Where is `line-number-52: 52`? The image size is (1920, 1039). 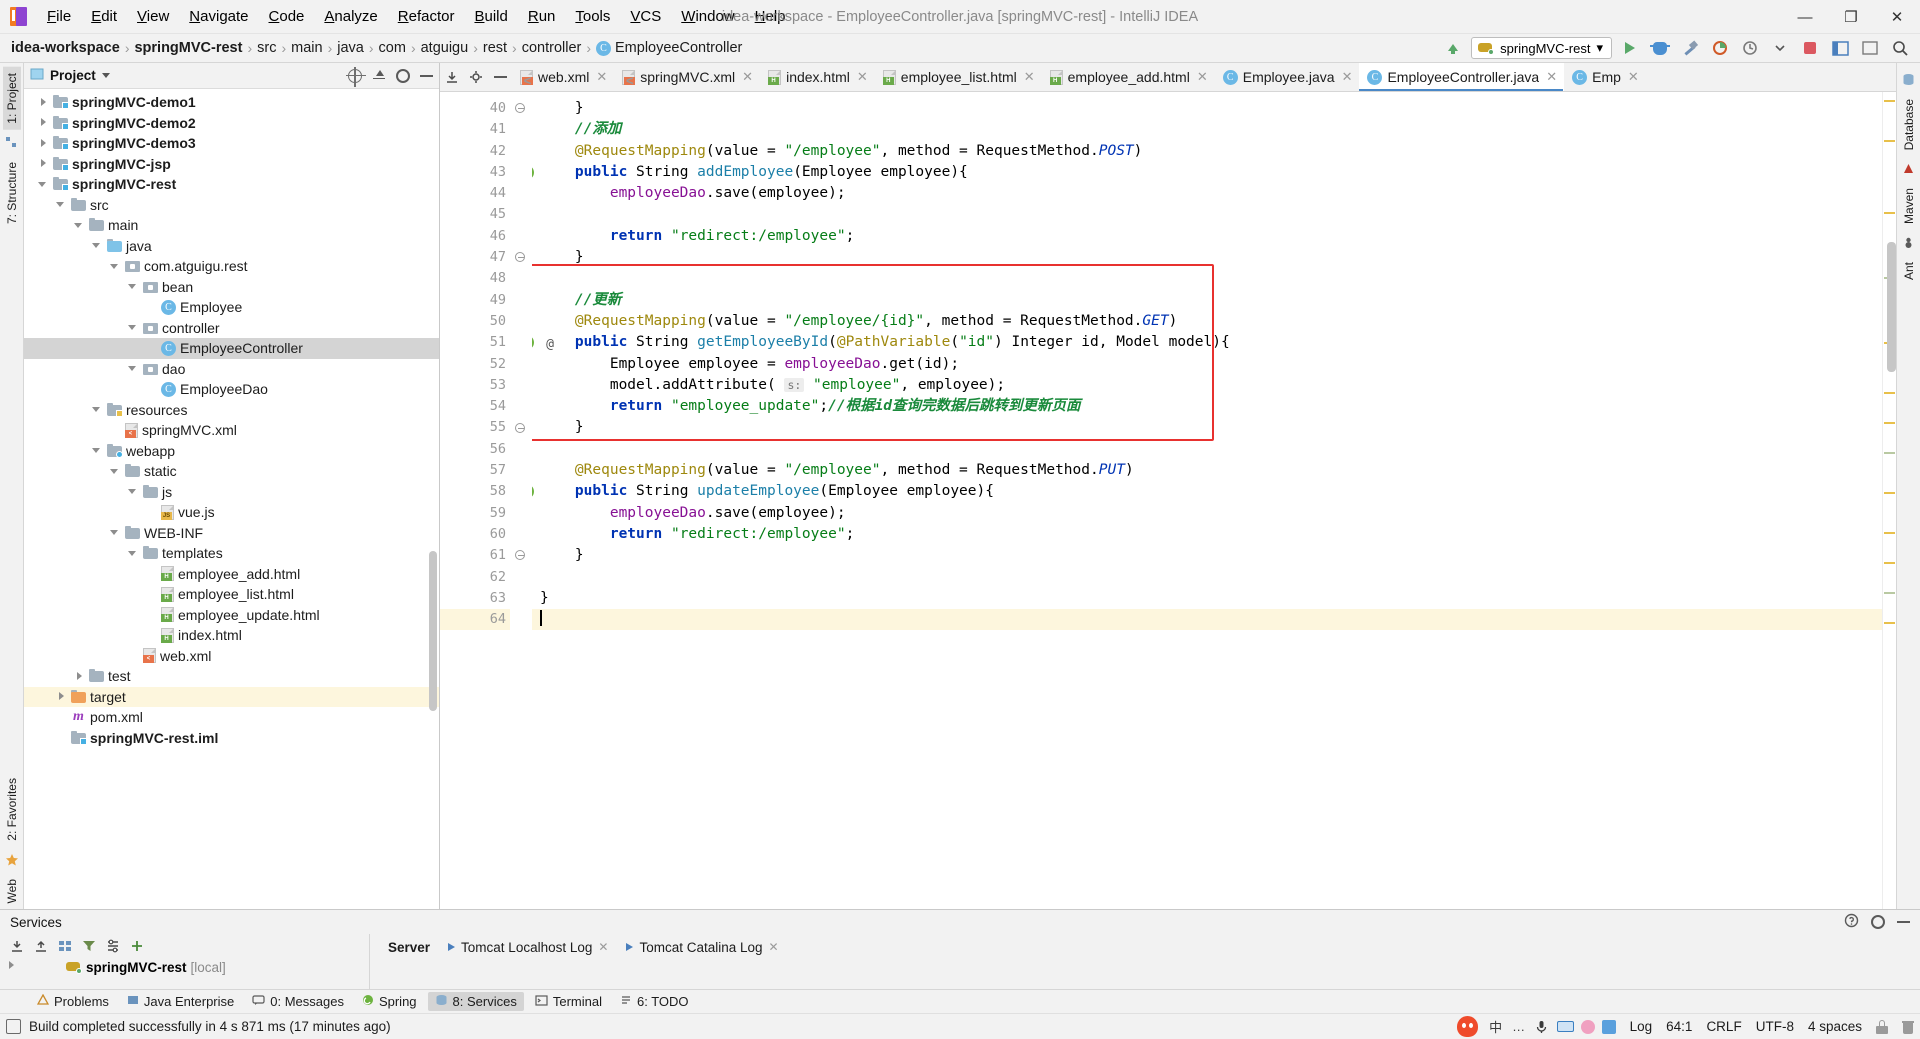
line-number-52: 52 is located at coordinates (475, 364).